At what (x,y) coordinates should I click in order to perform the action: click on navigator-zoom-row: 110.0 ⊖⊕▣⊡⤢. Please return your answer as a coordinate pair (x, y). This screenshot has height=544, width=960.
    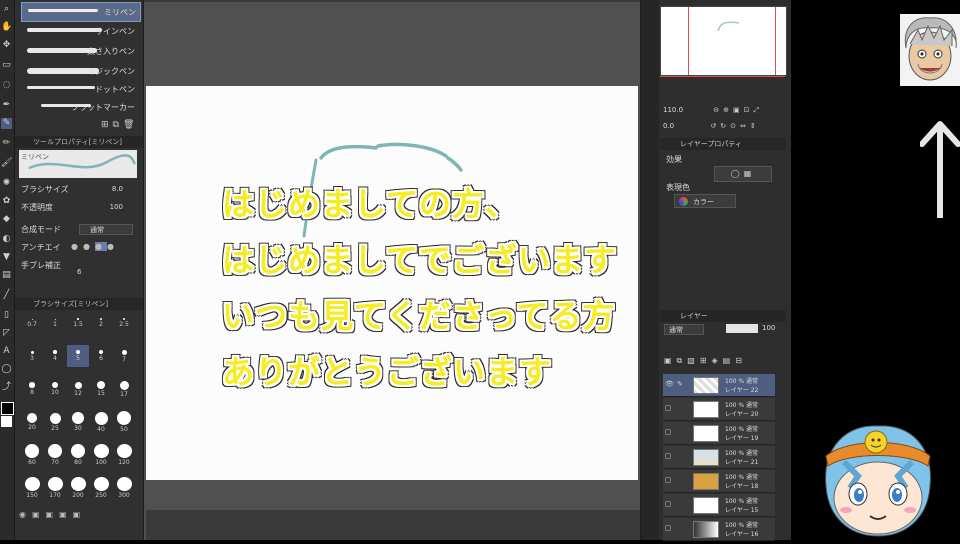
    Looking at the image, I should click on (723, 112).